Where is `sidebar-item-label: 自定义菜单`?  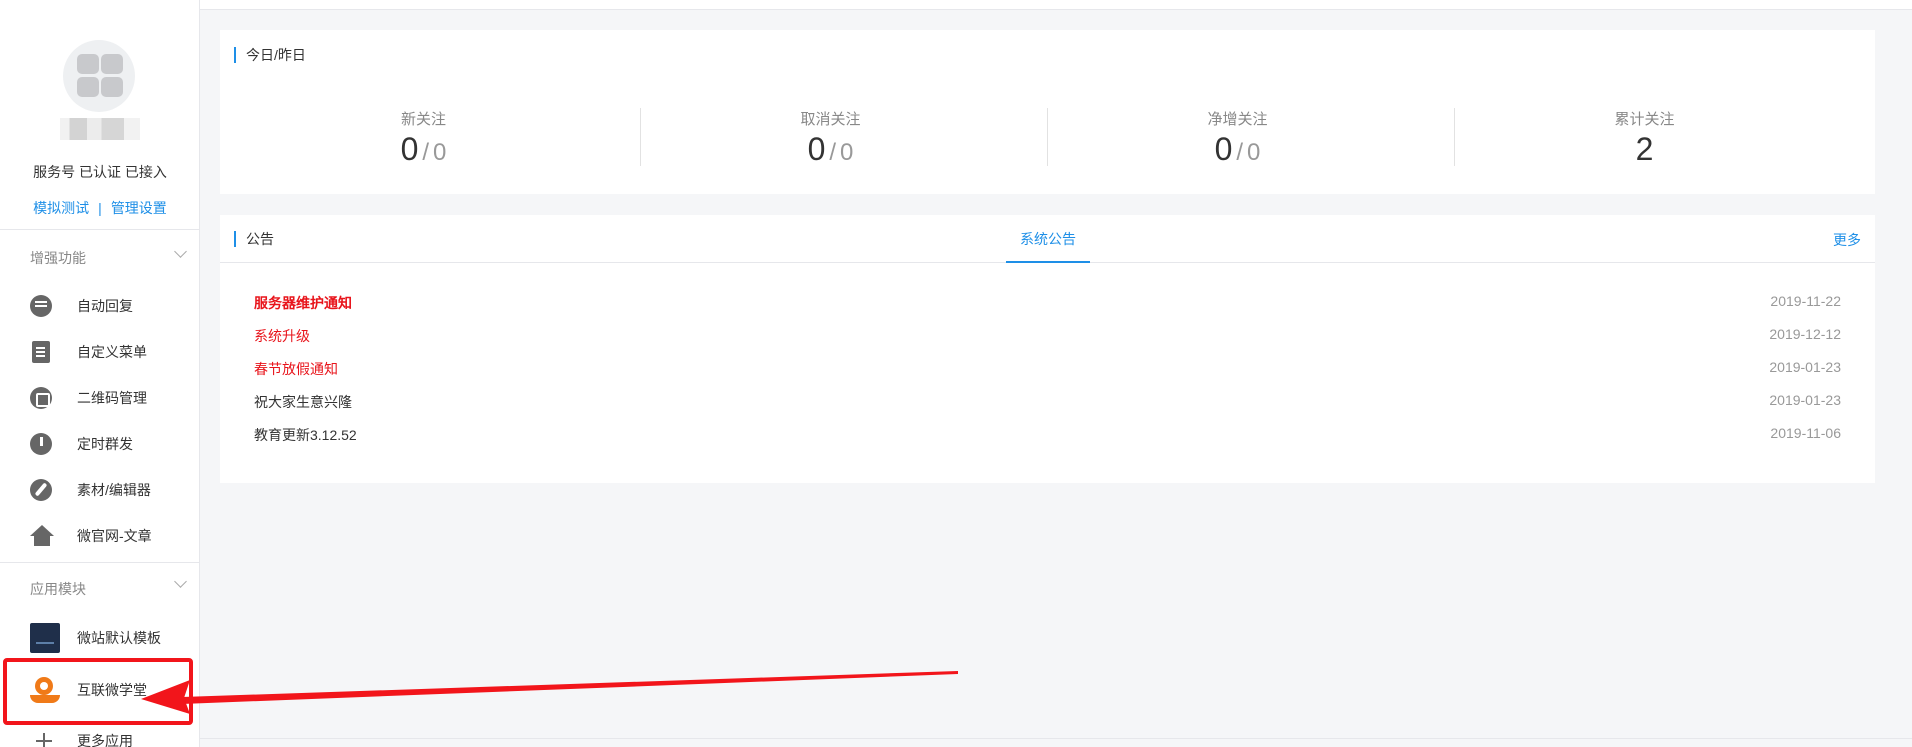
sidebar-item-label: 自定义菜单 is located at coordinates (112, 352).